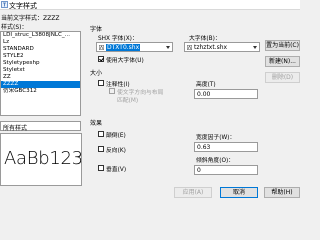  Describe the element at coordinates (205, 39) in the screenshot. I see `bigfont-label: 大字体(B)：` at that location.